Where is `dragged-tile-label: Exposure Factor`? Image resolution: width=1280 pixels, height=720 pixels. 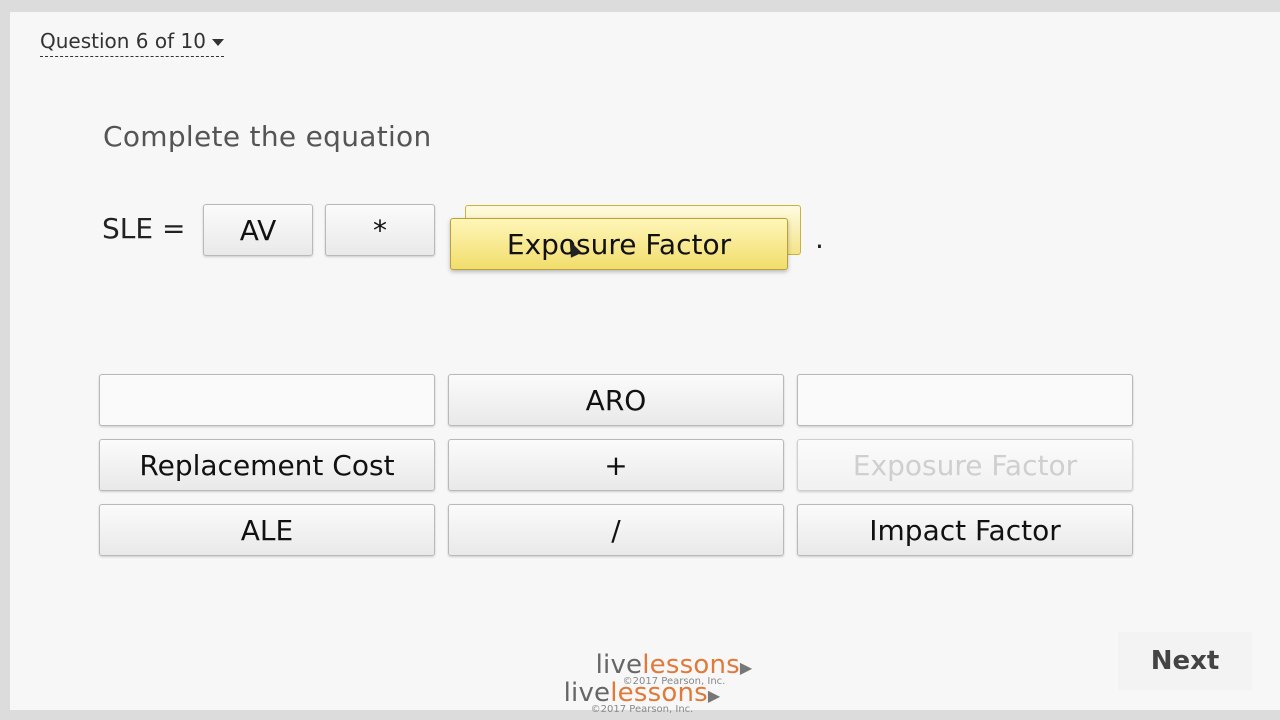
dragged-tile-label: Exposure Factor is located at coordinates (619, 244).